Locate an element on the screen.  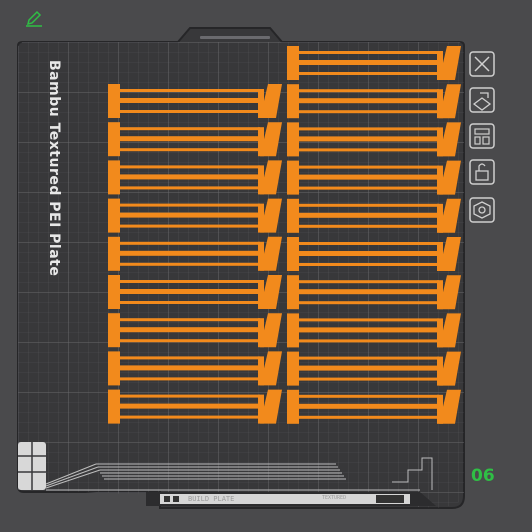
arrange-icon is located at coordinates (482, 136).